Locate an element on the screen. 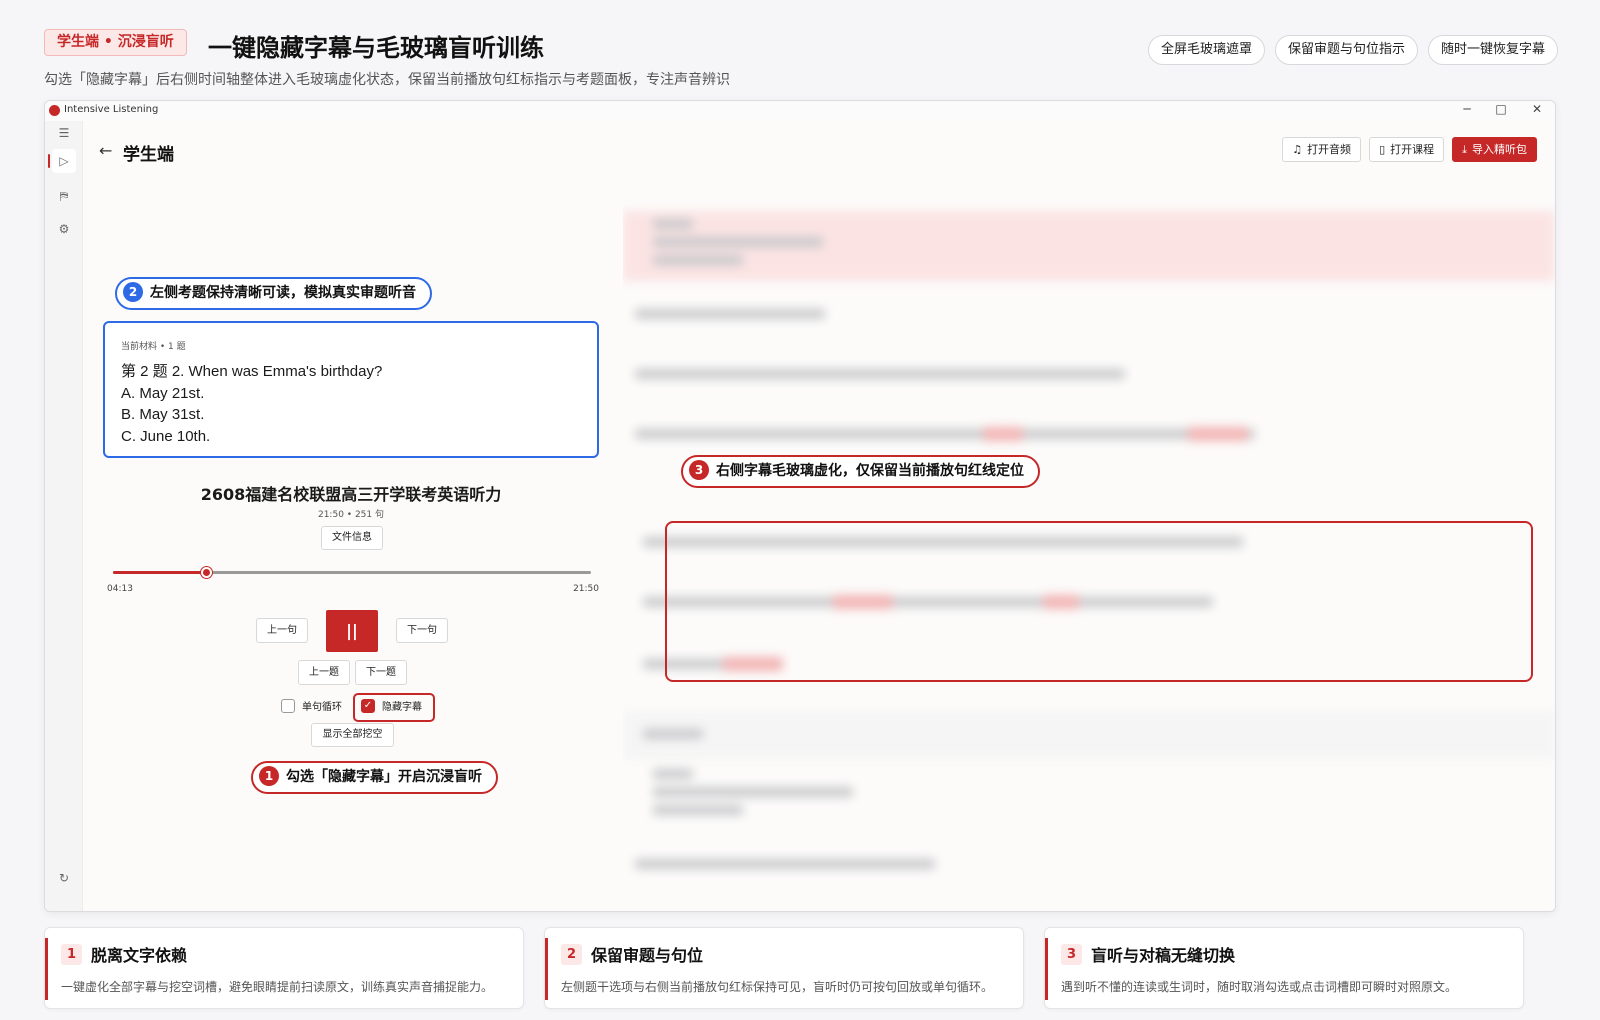 This screenshot has height=1020, width=1600. callout-text: 右侧字幕毛玻璃虚化，仅保留当前播放句红线定位 is located at coordinates (870, 471).